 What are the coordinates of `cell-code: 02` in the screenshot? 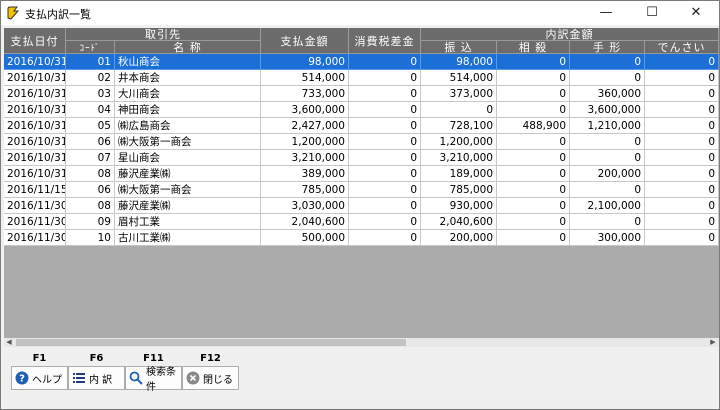 It's located at (90, 78).